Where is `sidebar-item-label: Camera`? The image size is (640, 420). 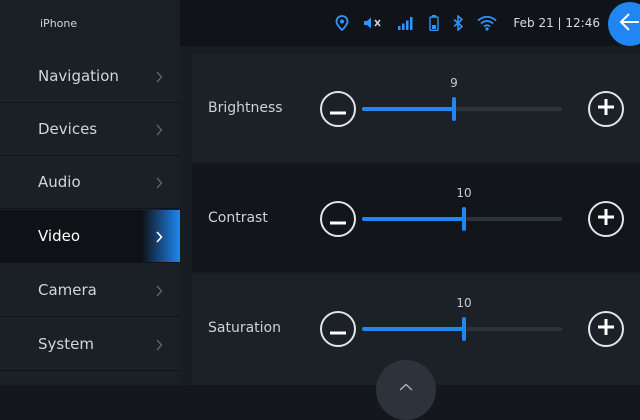
sidebar-item-label: Camera is located at coordinates (67, 290).